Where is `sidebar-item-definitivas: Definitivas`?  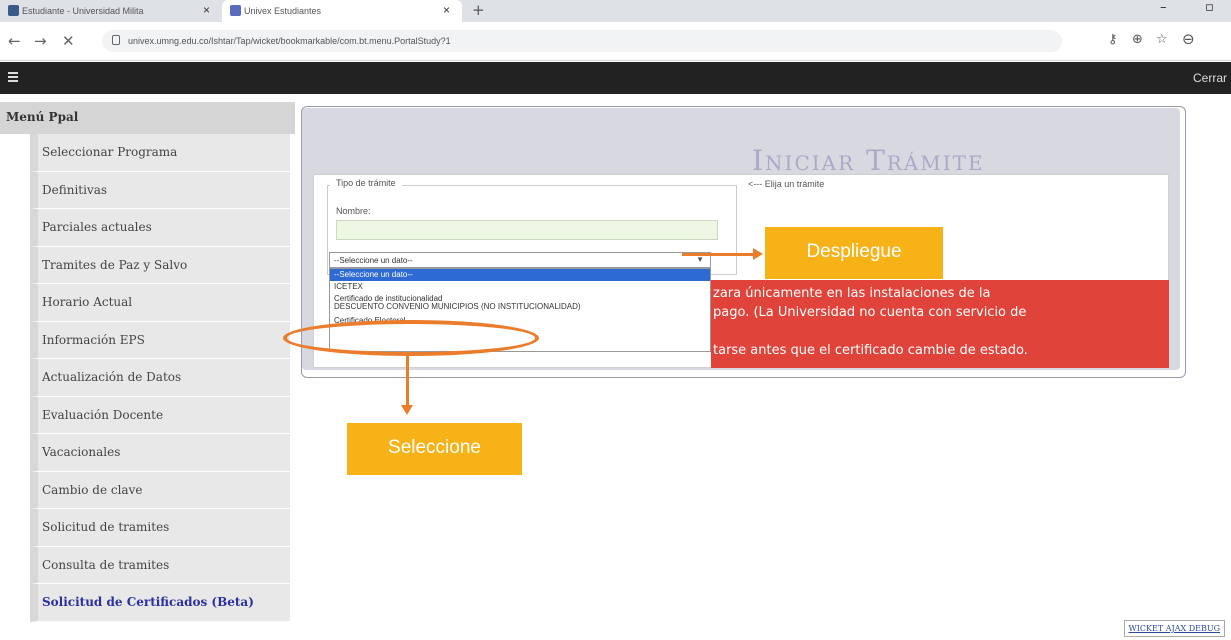
sidebar-item-definitivas: Definitivas is located at coordinates (160, 190).